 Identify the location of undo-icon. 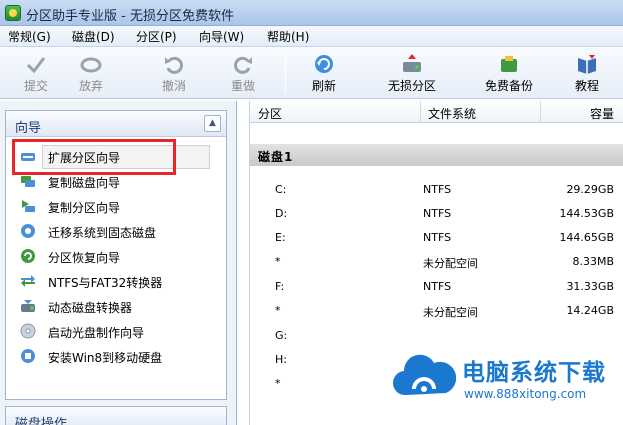
(174, 65).